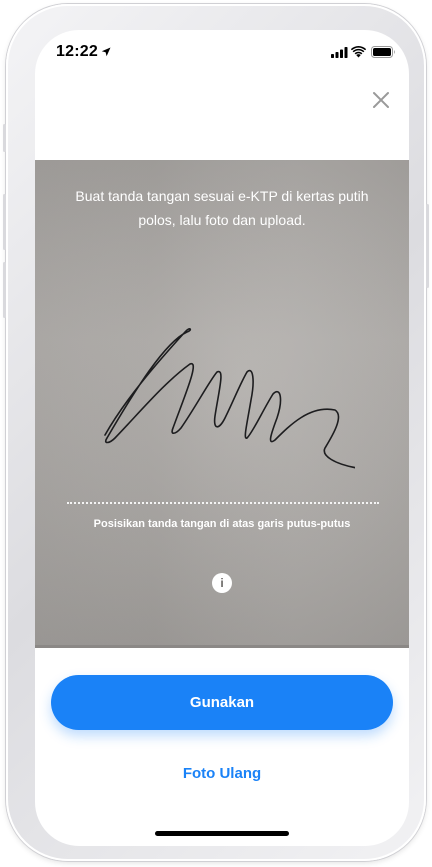 The width and height of the screenshot is (432, 867). I want to click on close-button, so click(381, 100).